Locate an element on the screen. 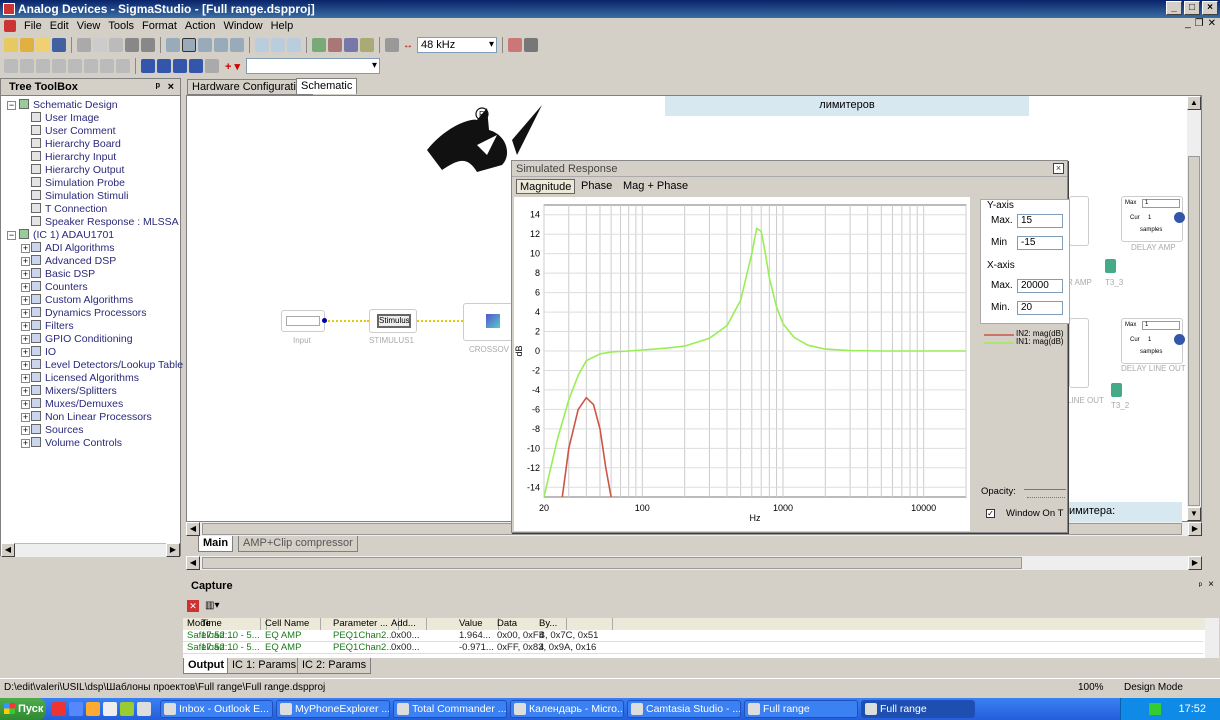 The image size is (1220, 720). save-icon is located at coordinates (59, 45).